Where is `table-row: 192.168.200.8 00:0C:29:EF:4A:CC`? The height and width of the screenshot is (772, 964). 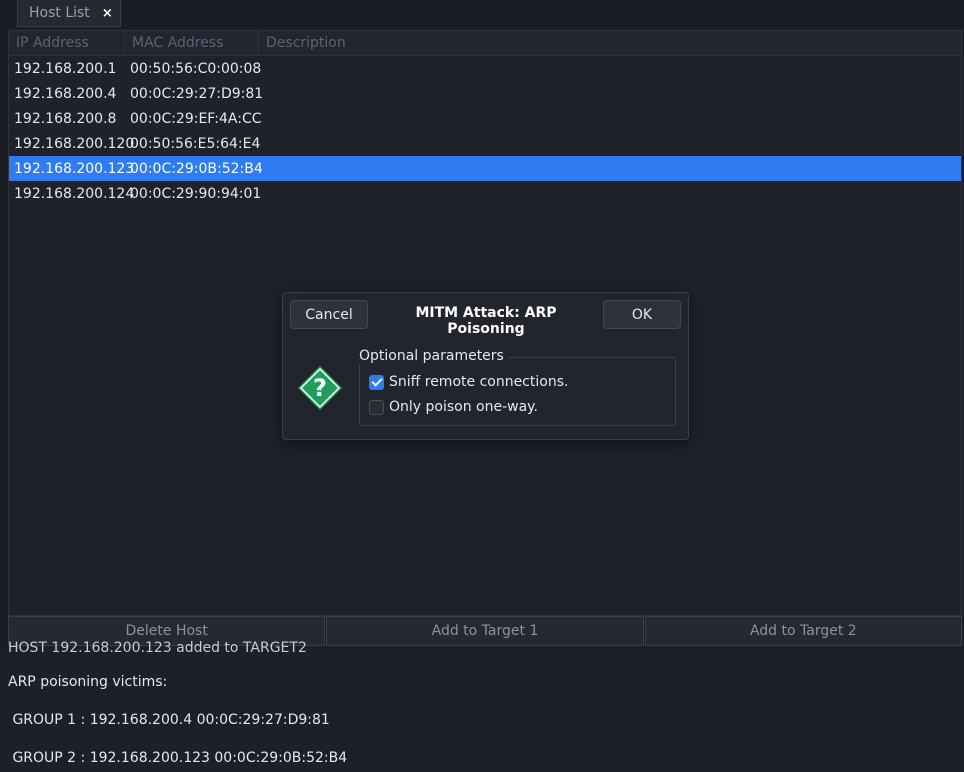 table-row: 192.168.200.8 00:0C:29:EF:4A:CC is located at coordinates (485, 118).